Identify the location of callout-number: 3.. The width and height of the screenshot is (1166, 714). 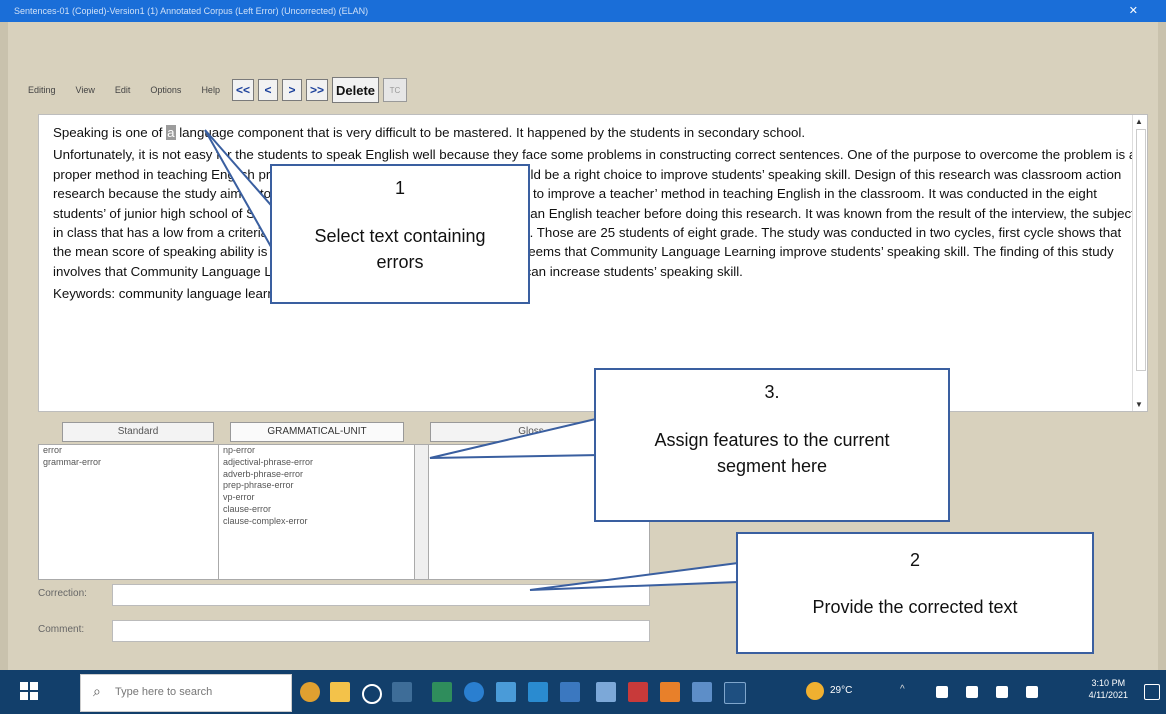
(772, 392).